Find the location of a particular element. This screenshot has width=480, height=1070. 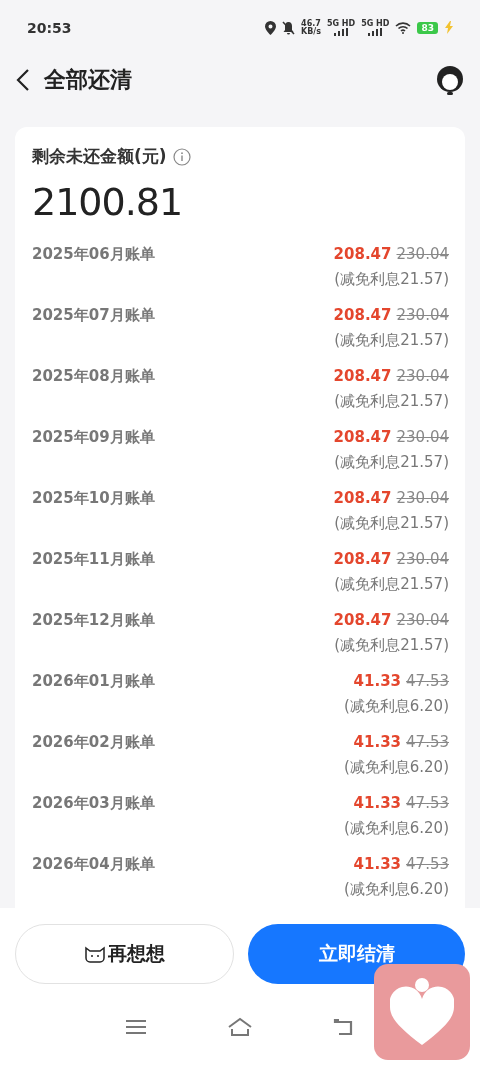

speed-unit: KB/s is located at coordinates (310, 31).